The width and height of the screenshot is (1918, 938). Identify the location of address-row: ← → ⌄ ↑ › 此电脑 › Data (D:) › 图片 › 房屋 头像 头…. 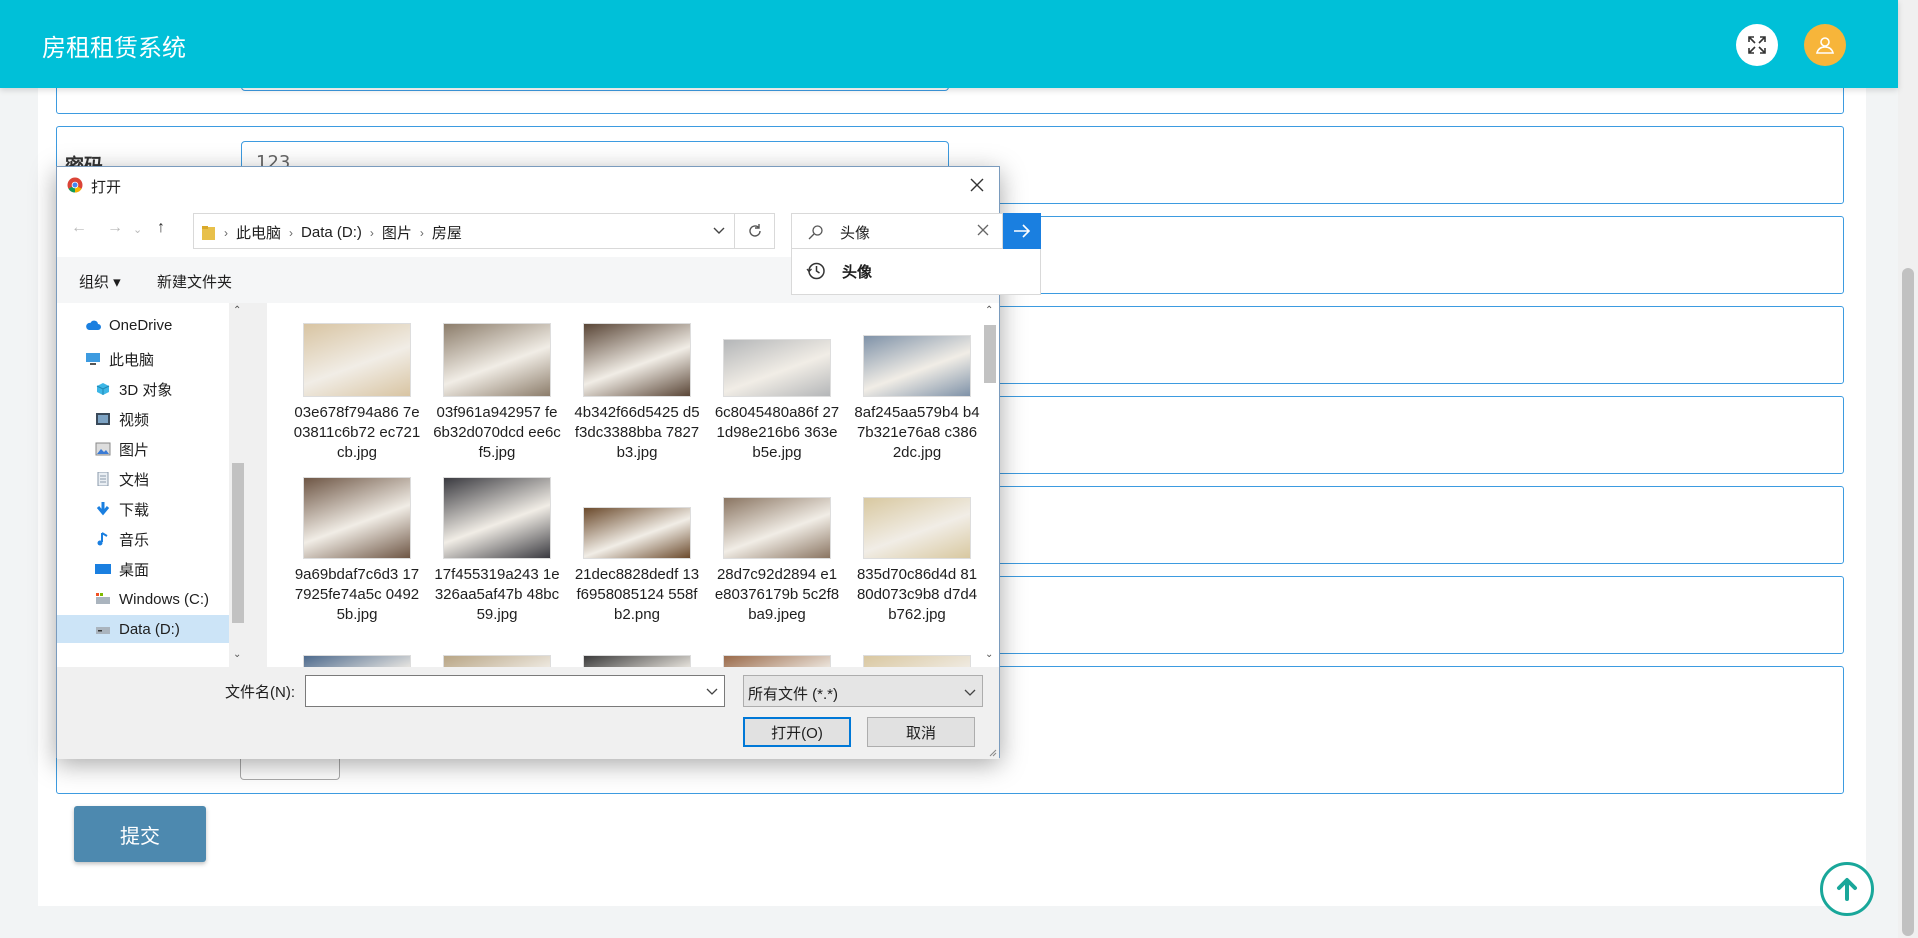
(549, 249).